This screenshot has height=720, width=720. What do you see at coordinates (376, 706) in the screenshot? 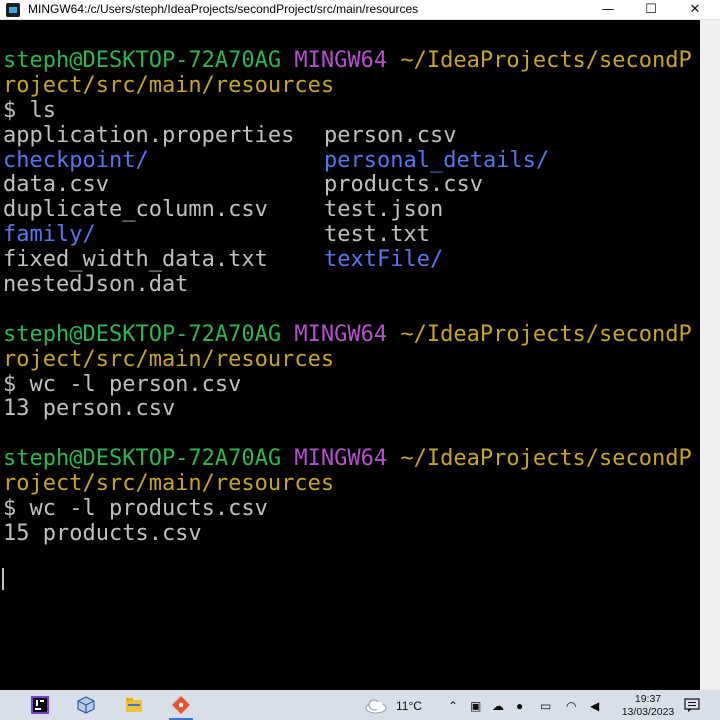
I see `cloud-icon` at bounding box center [376, 706].